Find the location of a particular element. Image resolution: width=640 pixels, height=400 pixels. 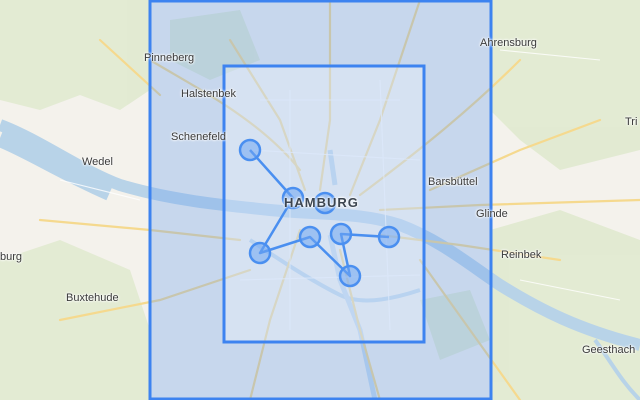

place-label-edge-right: Tri is located at coordinates (631, 122).